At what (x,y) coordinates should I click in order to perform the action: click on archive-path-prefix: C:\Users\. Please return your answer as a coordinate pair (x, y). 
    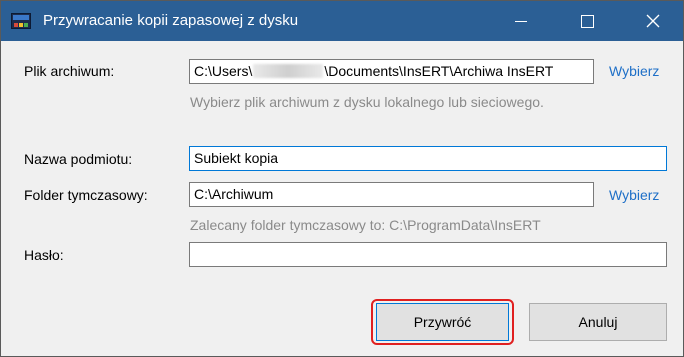
    Looking at the image, I should click on (223, 71).